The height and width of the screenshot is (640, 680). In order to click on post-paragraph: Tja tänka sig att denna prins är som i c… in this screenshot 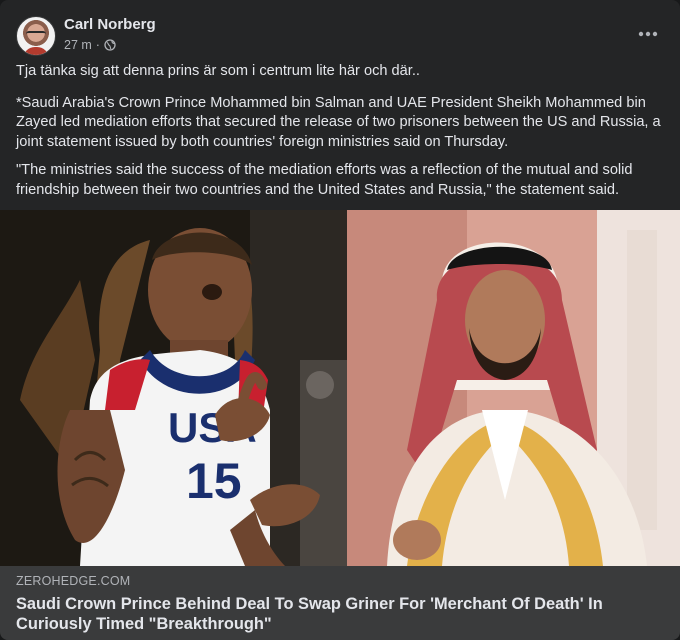, I will do `click(218, 71)`.